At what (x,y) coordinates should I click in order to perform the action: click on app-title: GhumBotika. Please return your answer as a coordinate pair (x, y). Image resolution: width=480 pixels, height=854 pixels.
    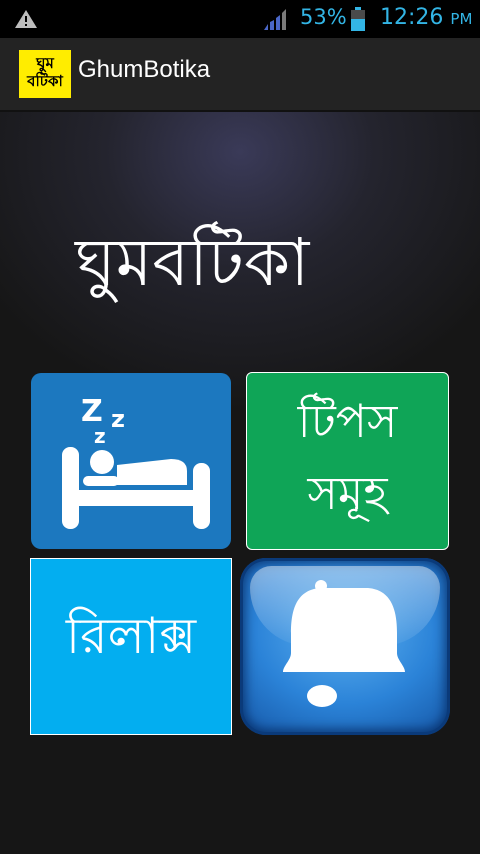
    Looking at the image, I should click on (144, 69).